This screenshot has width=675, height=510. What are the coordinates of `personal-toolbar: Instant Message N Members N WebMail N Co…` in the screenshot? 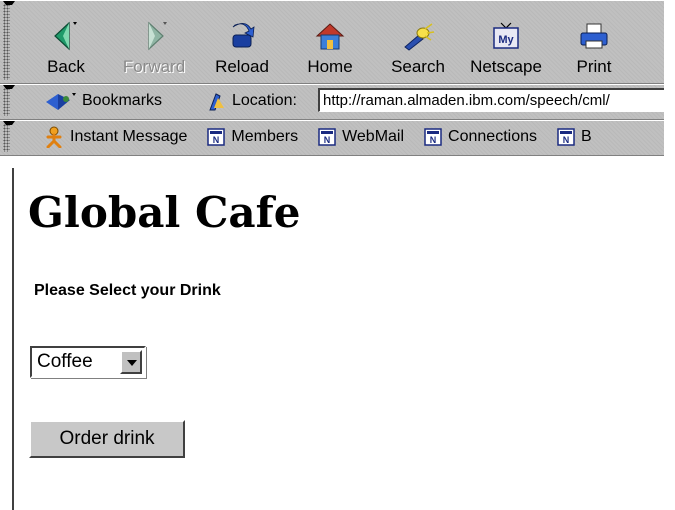 It's located at (332, 138).